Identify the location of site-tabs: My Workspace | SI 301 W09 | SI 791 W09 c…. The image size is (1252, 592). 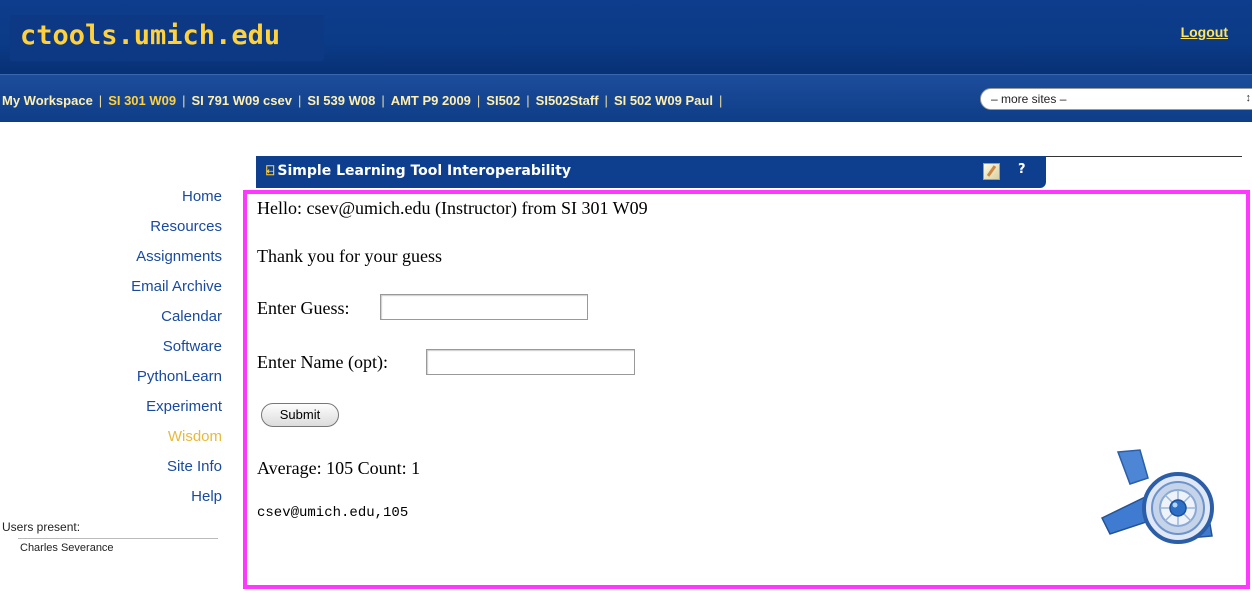
(361, 100).